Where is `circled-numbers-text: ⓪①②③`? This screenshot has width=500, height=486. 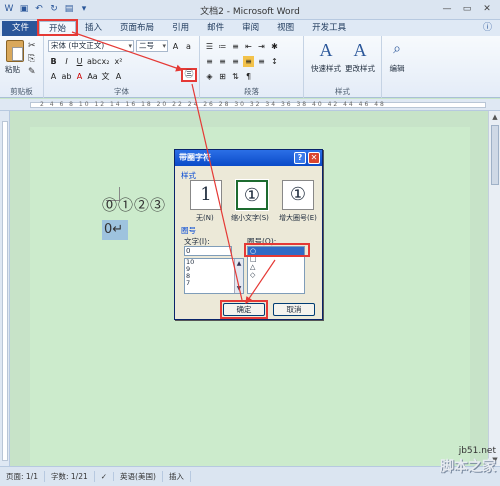 circled-numbers-text: ⓪①②③ is located at coordinates (134, 204).